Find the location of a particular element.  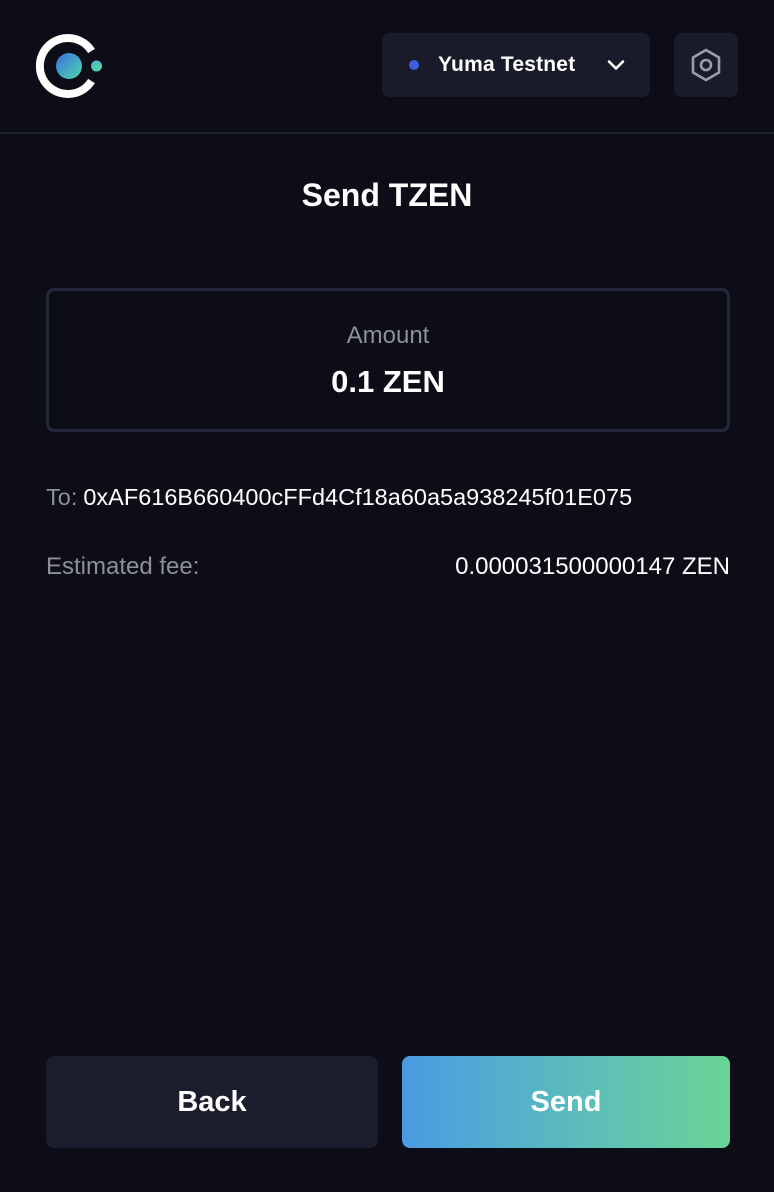

estimated-fee-label: Estimated fee: is located at coordinates (123, 566).